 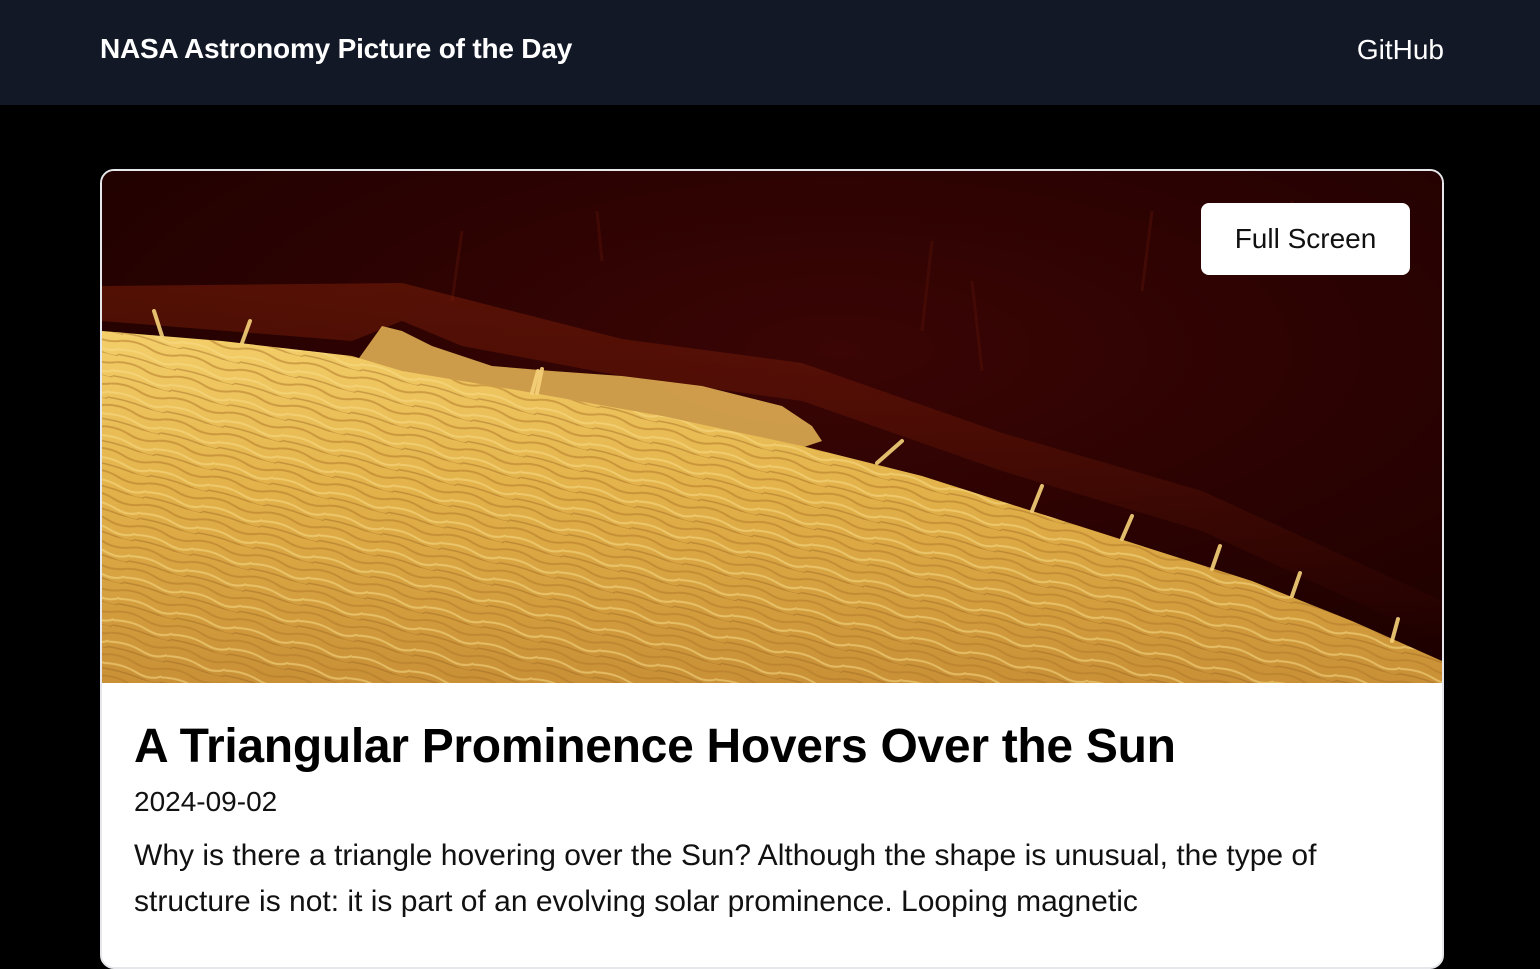 I want to click on site-title: NASA Astronomy Picture of the Day, so click(x=336, y=48).